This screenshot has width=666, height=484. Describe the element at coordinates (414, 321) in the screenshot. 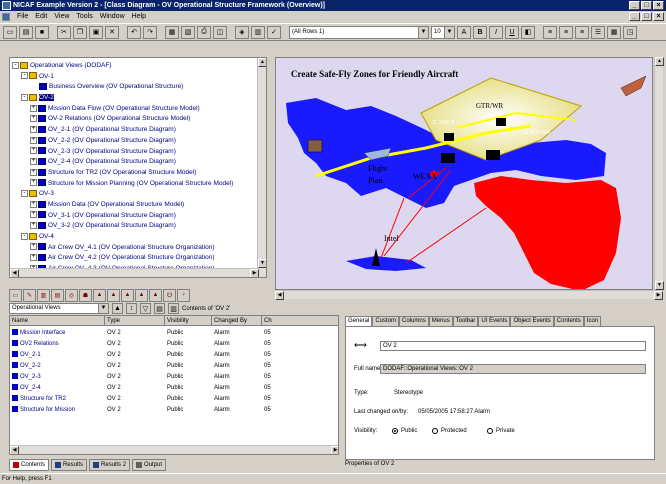

I see `tab-columns: Columns` at that location.